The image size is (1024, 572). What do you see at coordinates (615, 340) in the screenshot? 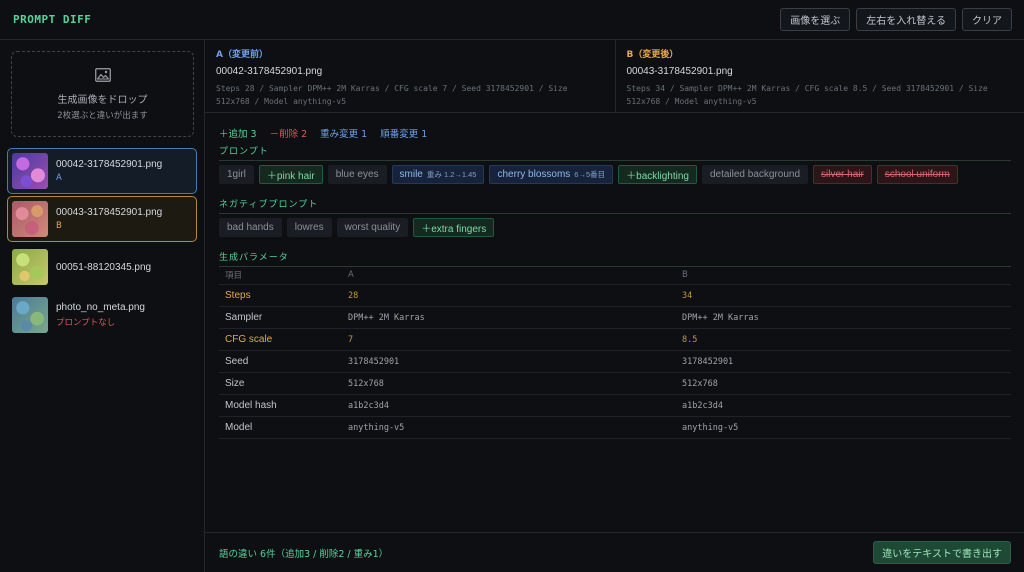
I see `table-row: CFG scale 7 8.5` at bounding box center [615, 340].